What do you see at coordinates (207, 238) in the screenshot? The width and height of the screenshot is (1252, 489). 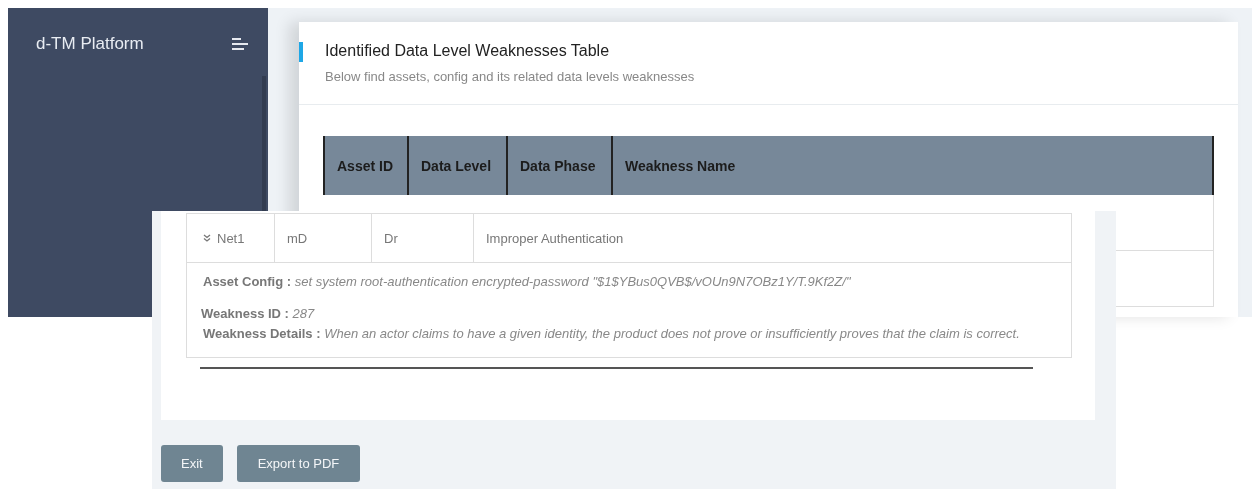 I see `double-chevron-icon` at bounding box center [207, 238].